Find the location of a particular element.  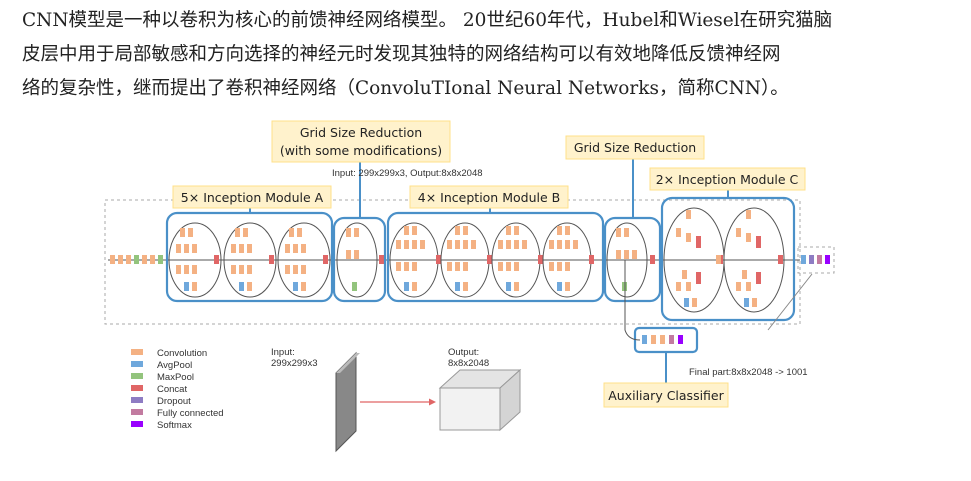

maxpool-layer is located at coordinates (354, 286).